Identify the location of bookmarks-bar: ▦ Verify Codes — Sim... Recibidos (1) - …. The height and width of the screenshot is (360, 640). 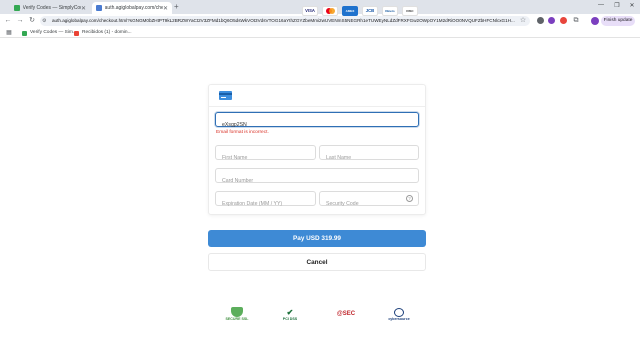
(320, 33).